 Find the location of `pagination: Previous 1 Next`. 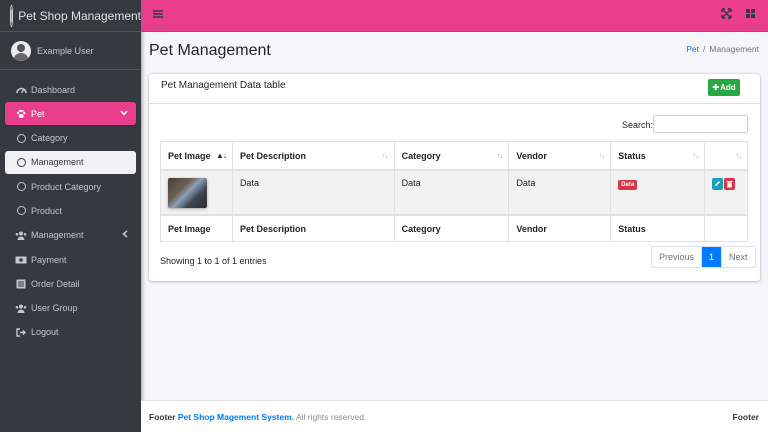

pagination: Previous 1 Next is located at coordinates (703, 257).